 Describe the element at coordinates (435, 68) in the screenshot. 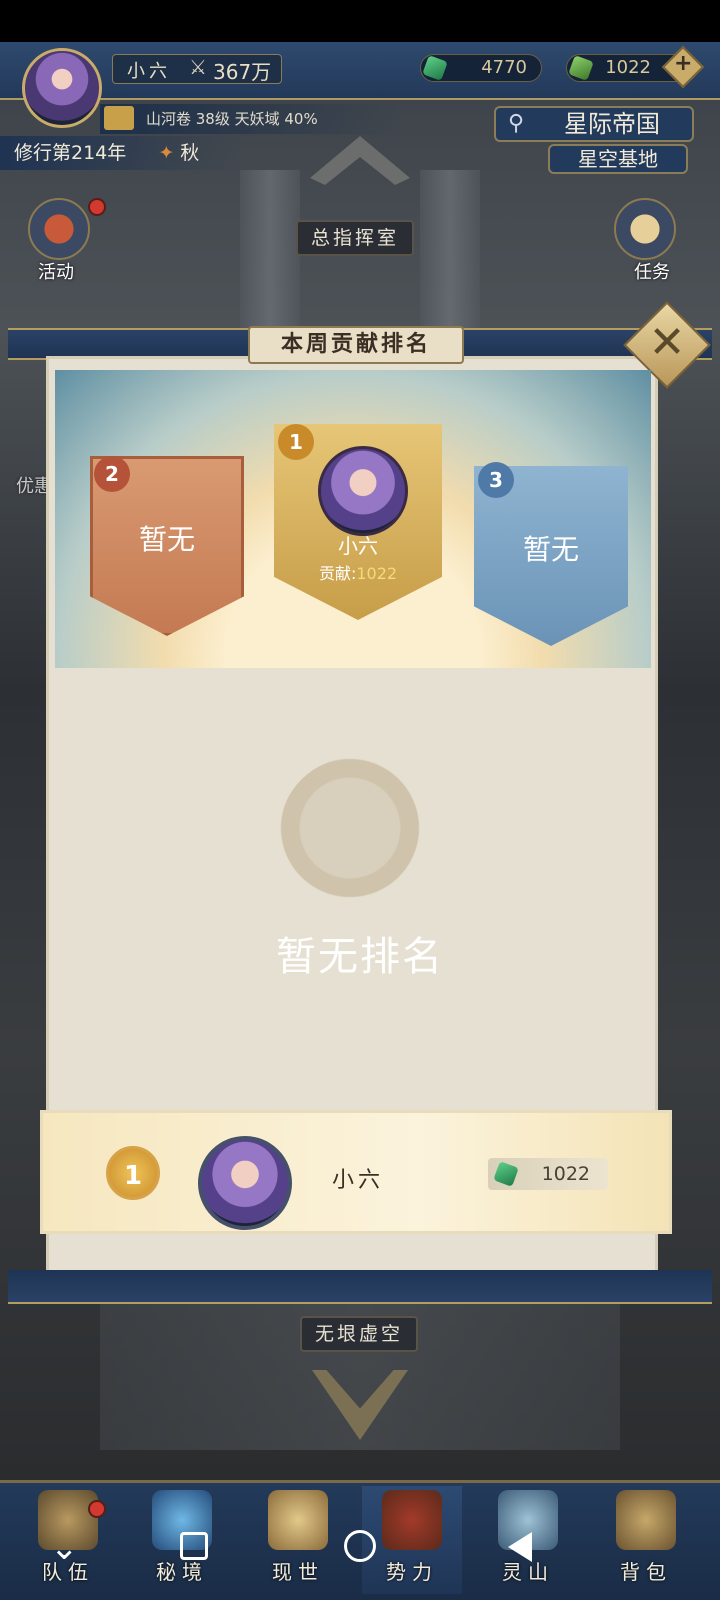

I see `jade-icon` at that location.